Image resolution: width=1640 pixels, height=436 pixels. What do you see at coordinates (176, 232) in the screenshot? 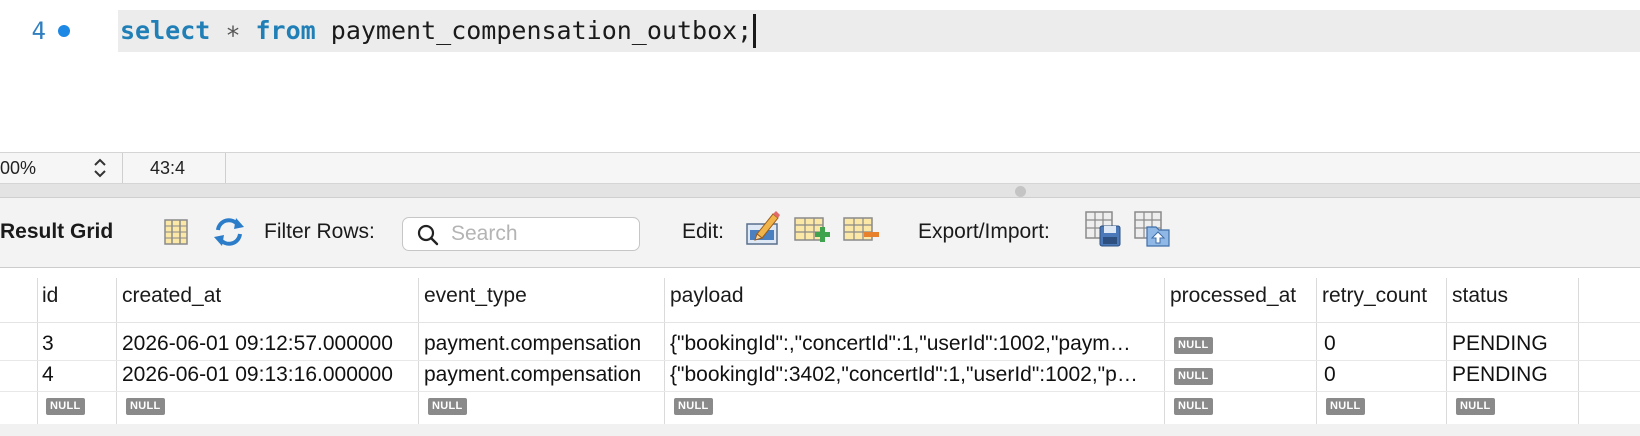
I see `column-toggle-icon` at bounding box center [176, 232].